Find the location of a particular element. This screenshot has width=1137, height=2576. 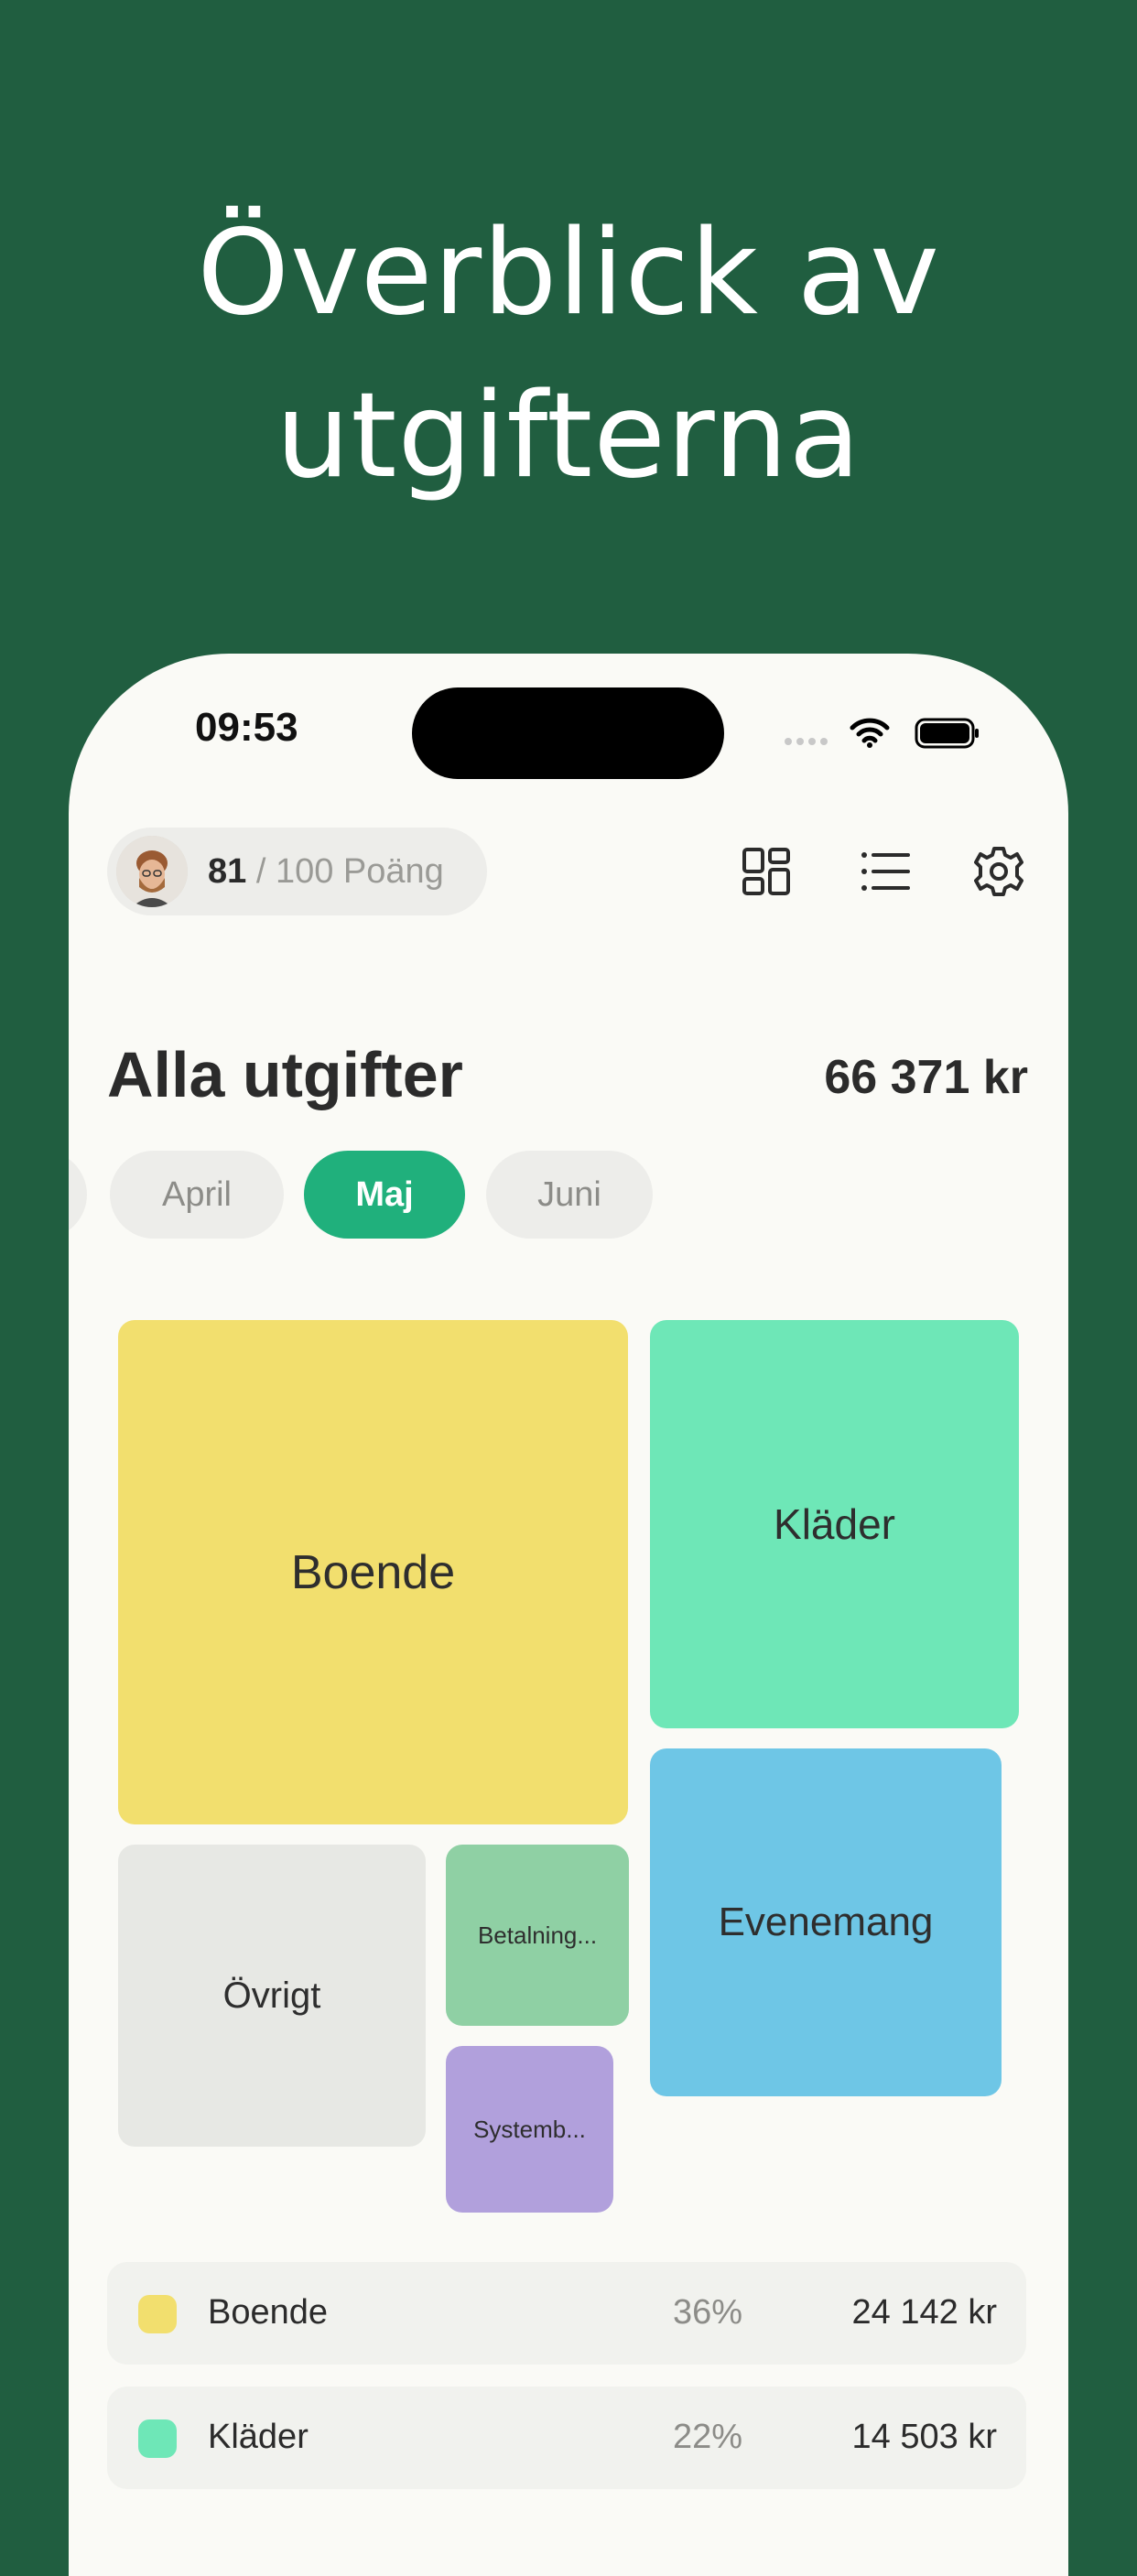

legend-amount: 14 503 kr is located at coordinates (924, 2437).